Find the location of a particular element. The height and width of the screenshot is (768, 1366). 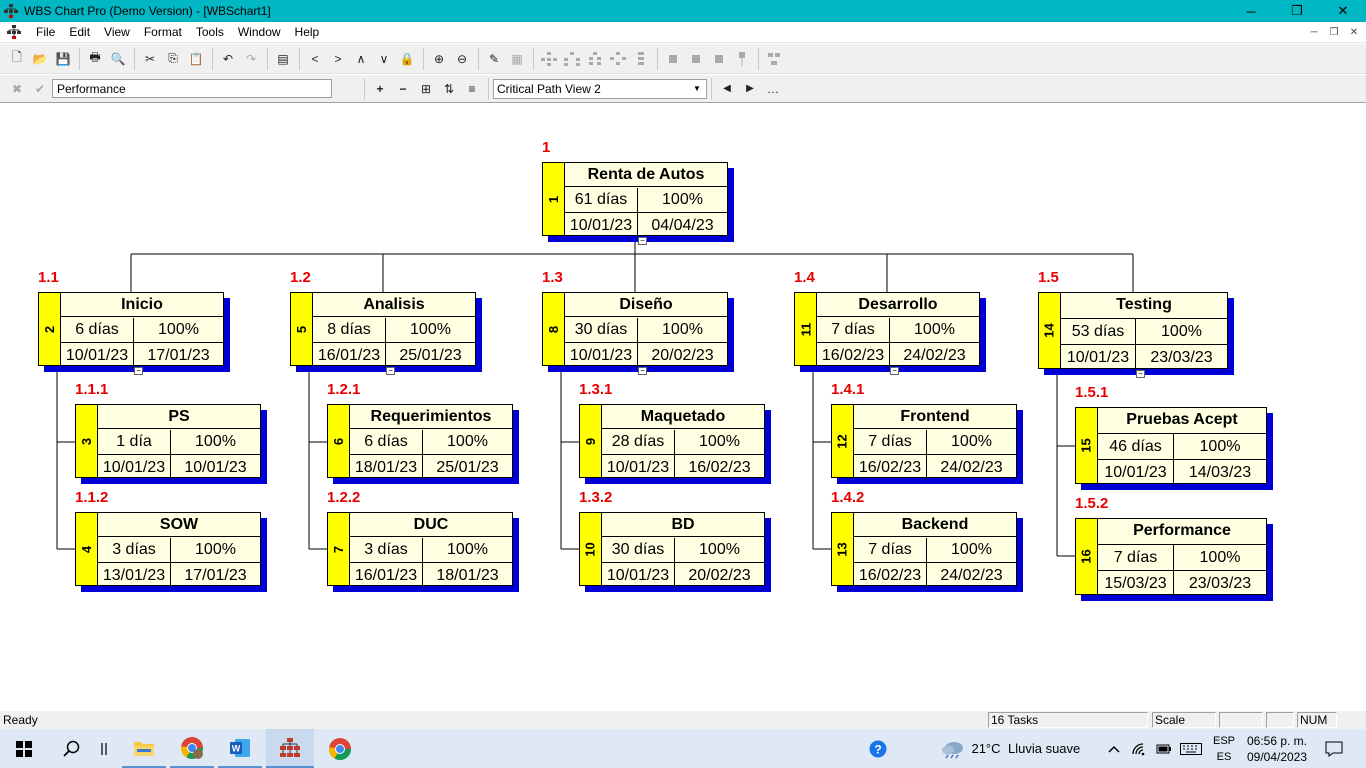

cancel-edit-icon: ✖ is located at coordinates (17, 89).